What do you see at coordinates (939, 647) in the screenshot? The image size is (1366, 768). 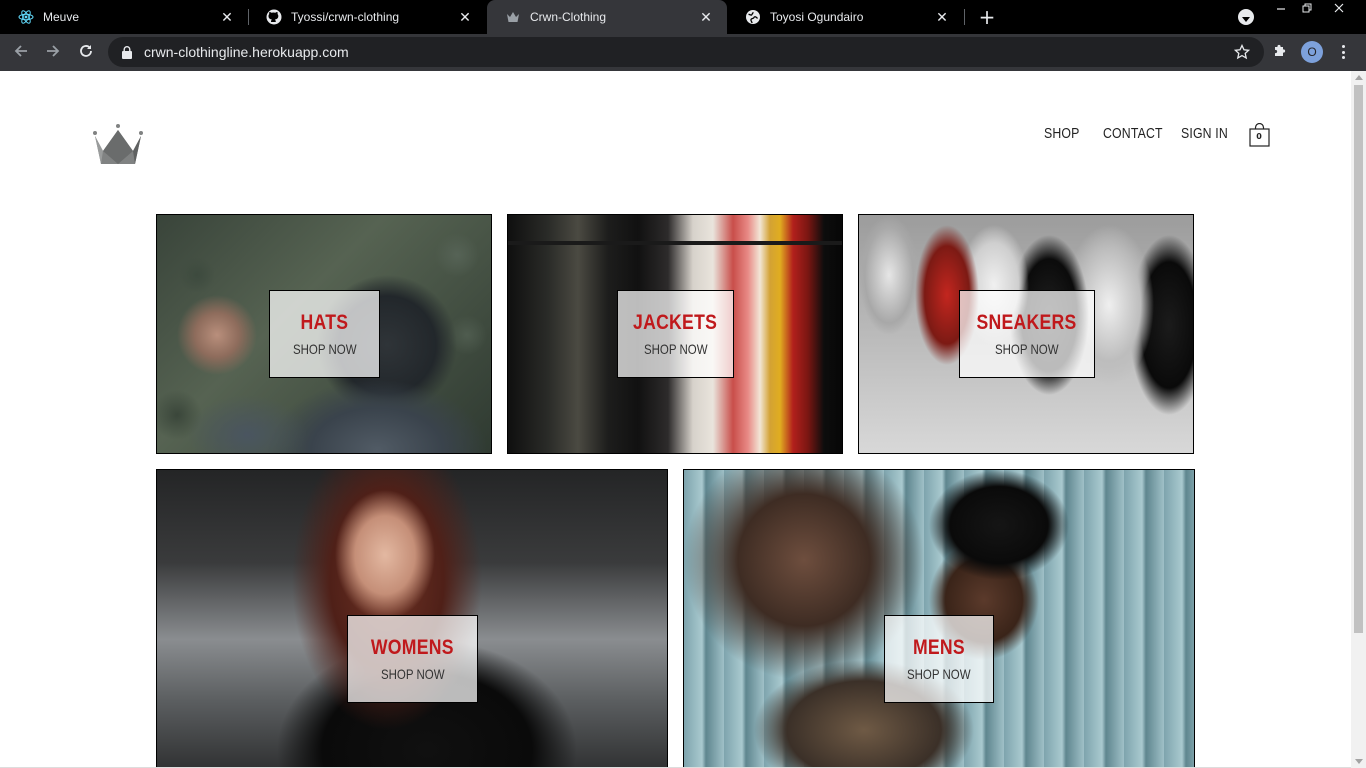 I see `category-title: MENS` at bounding box center [939, 647].